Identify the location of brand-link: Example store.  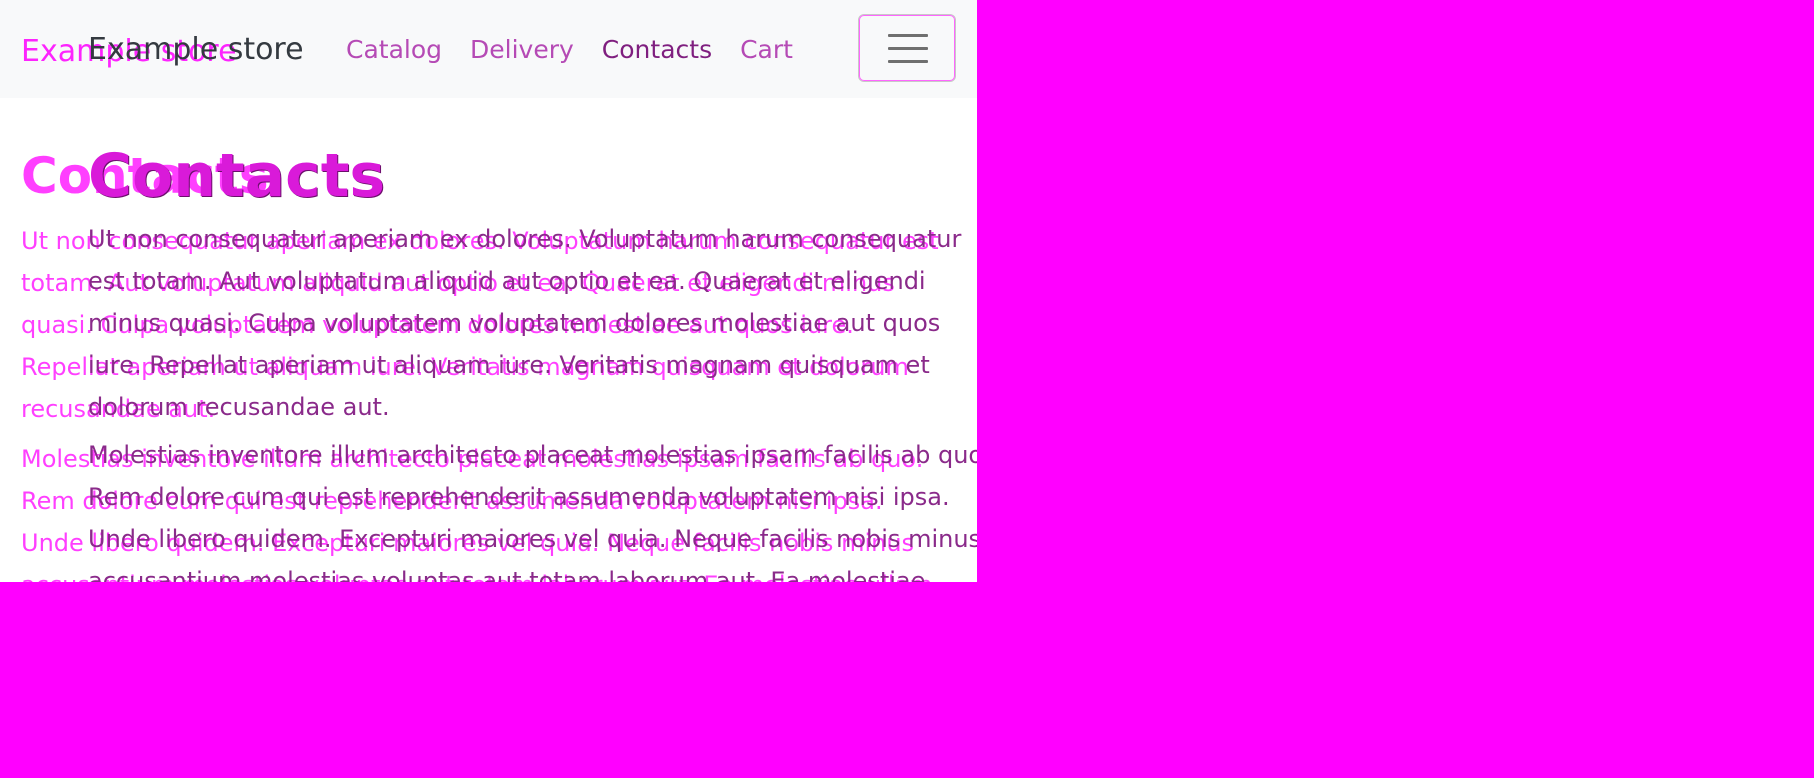
(196, 50).